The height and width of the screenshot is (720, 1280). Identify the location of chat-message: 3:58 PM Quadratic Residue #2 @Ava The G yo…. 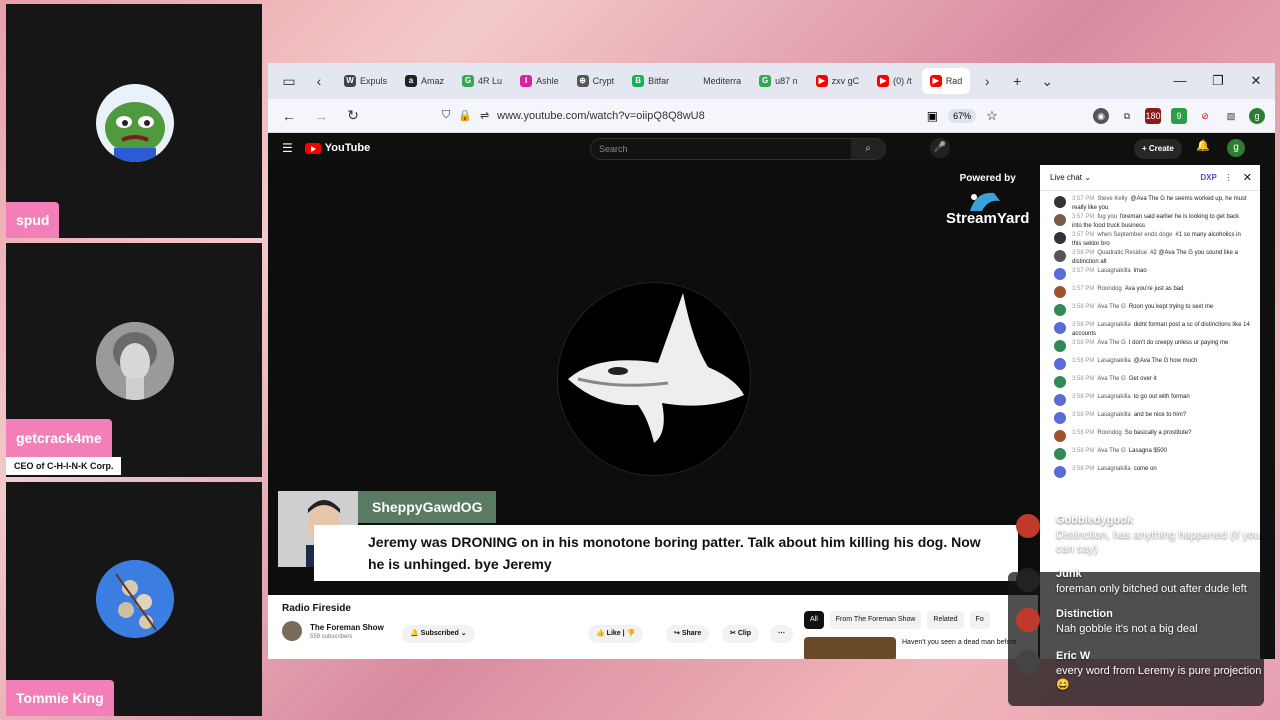
(1150, 258).